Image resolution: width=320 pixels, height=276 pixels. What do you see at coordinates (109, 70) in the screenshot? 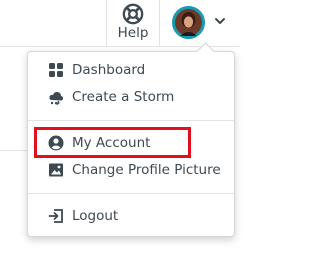
I see `menu-item-label: Dashboard` at bounding box center [109, 70].